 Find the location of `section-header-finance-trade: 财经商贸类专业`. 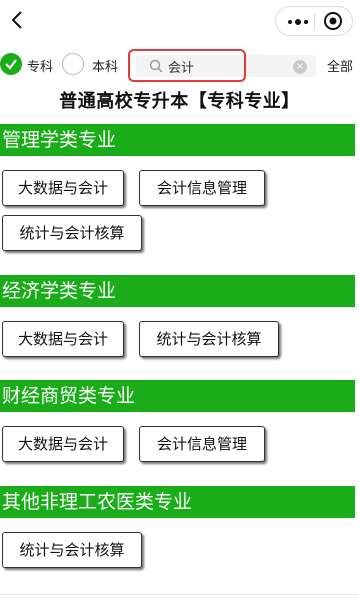

section-header-finance-trade: 财经商贸类专业 is located at coordinates (177, 396).